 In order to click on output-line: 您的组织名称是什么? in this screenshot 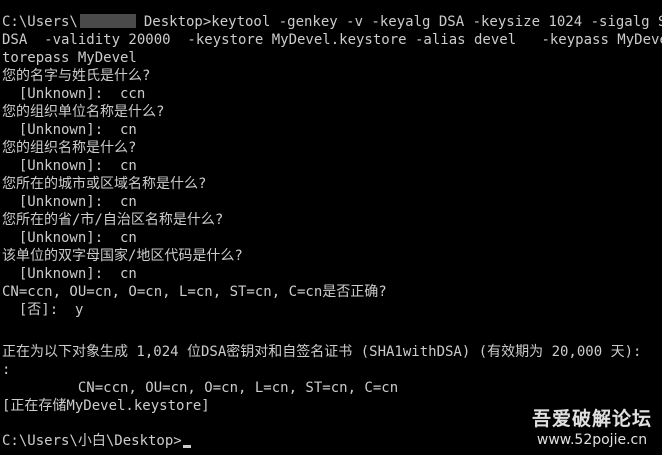, I will do `click(69, 148)`.